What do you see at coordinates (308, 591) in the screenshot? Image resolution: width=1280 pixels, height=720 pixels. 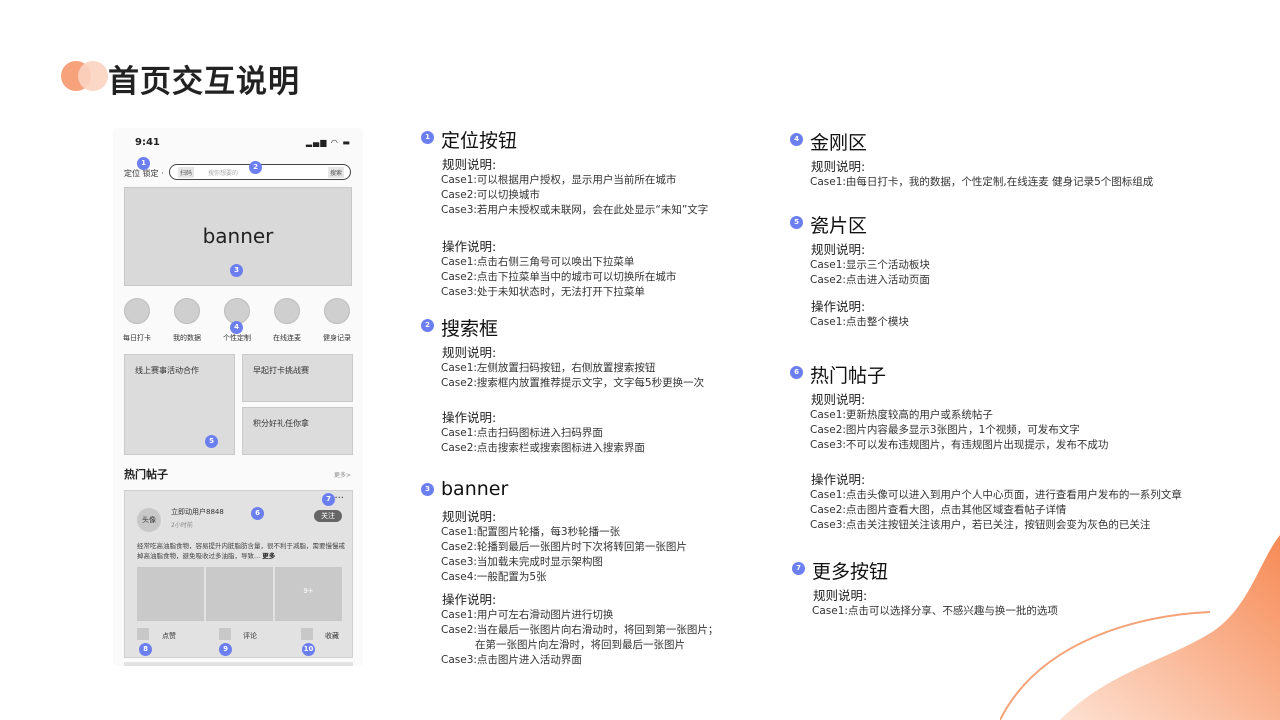 I see `image-count-label: 9+` at bounding box center [308, 591].